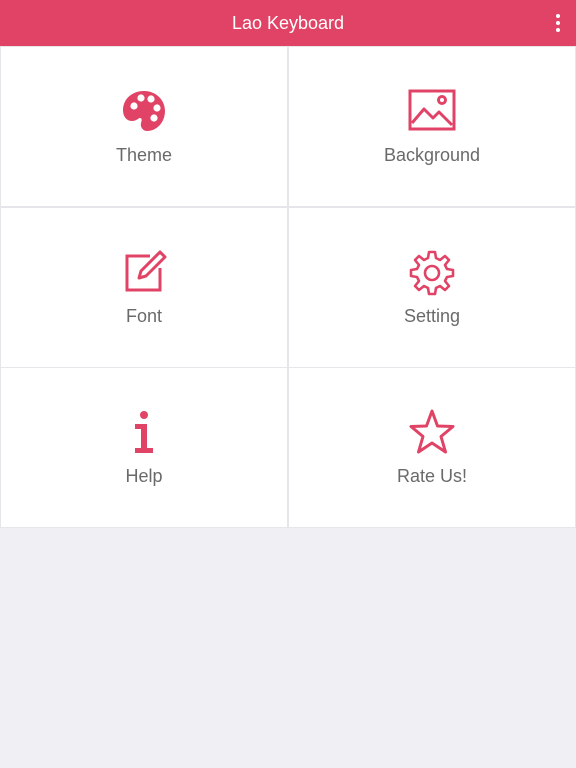  I want to click on help-label: Help, so click(144, 476).